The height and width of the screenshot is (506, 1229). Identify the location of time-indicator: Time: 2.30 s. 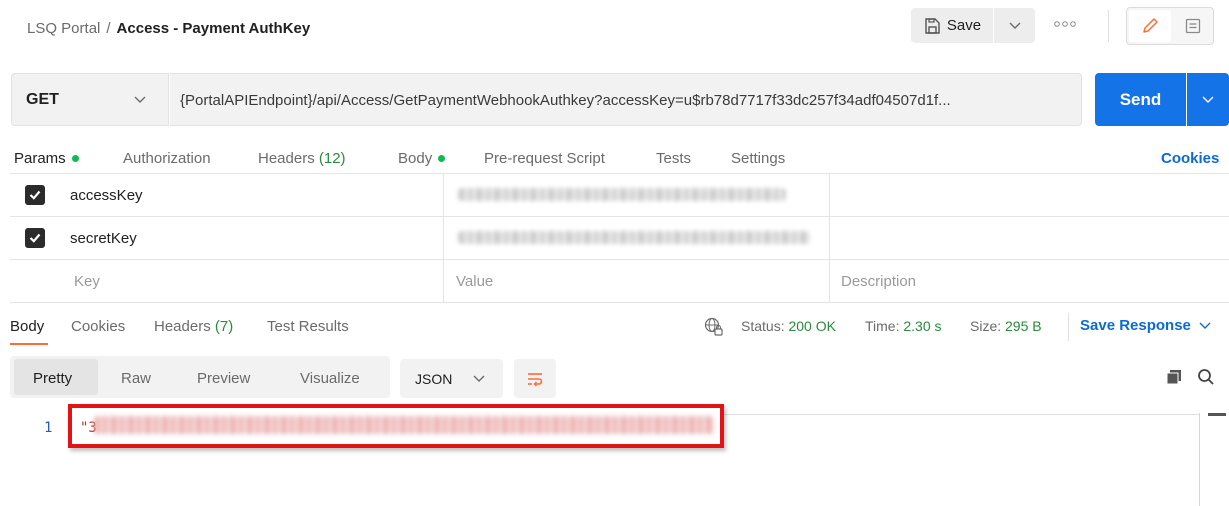
(903, 326).